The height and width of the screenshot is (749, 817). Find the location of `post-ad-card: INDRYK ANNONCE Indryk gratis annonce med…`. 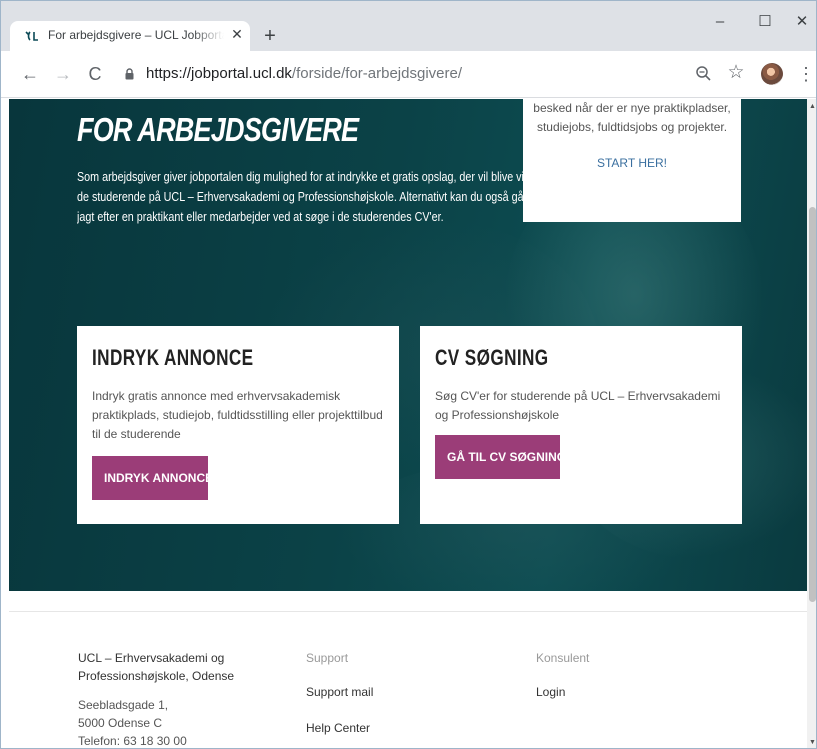

post-ad-card: INDRYK ANNONCE Indryk gratis annonce med… is located at coordinates (238, 425).